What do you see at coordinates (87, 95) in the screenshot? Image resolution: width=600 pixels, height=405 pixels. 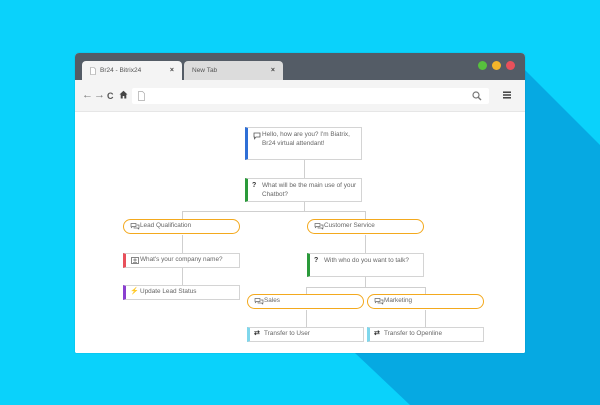 I see `back-button: ←` at bounding box center [87, 95].